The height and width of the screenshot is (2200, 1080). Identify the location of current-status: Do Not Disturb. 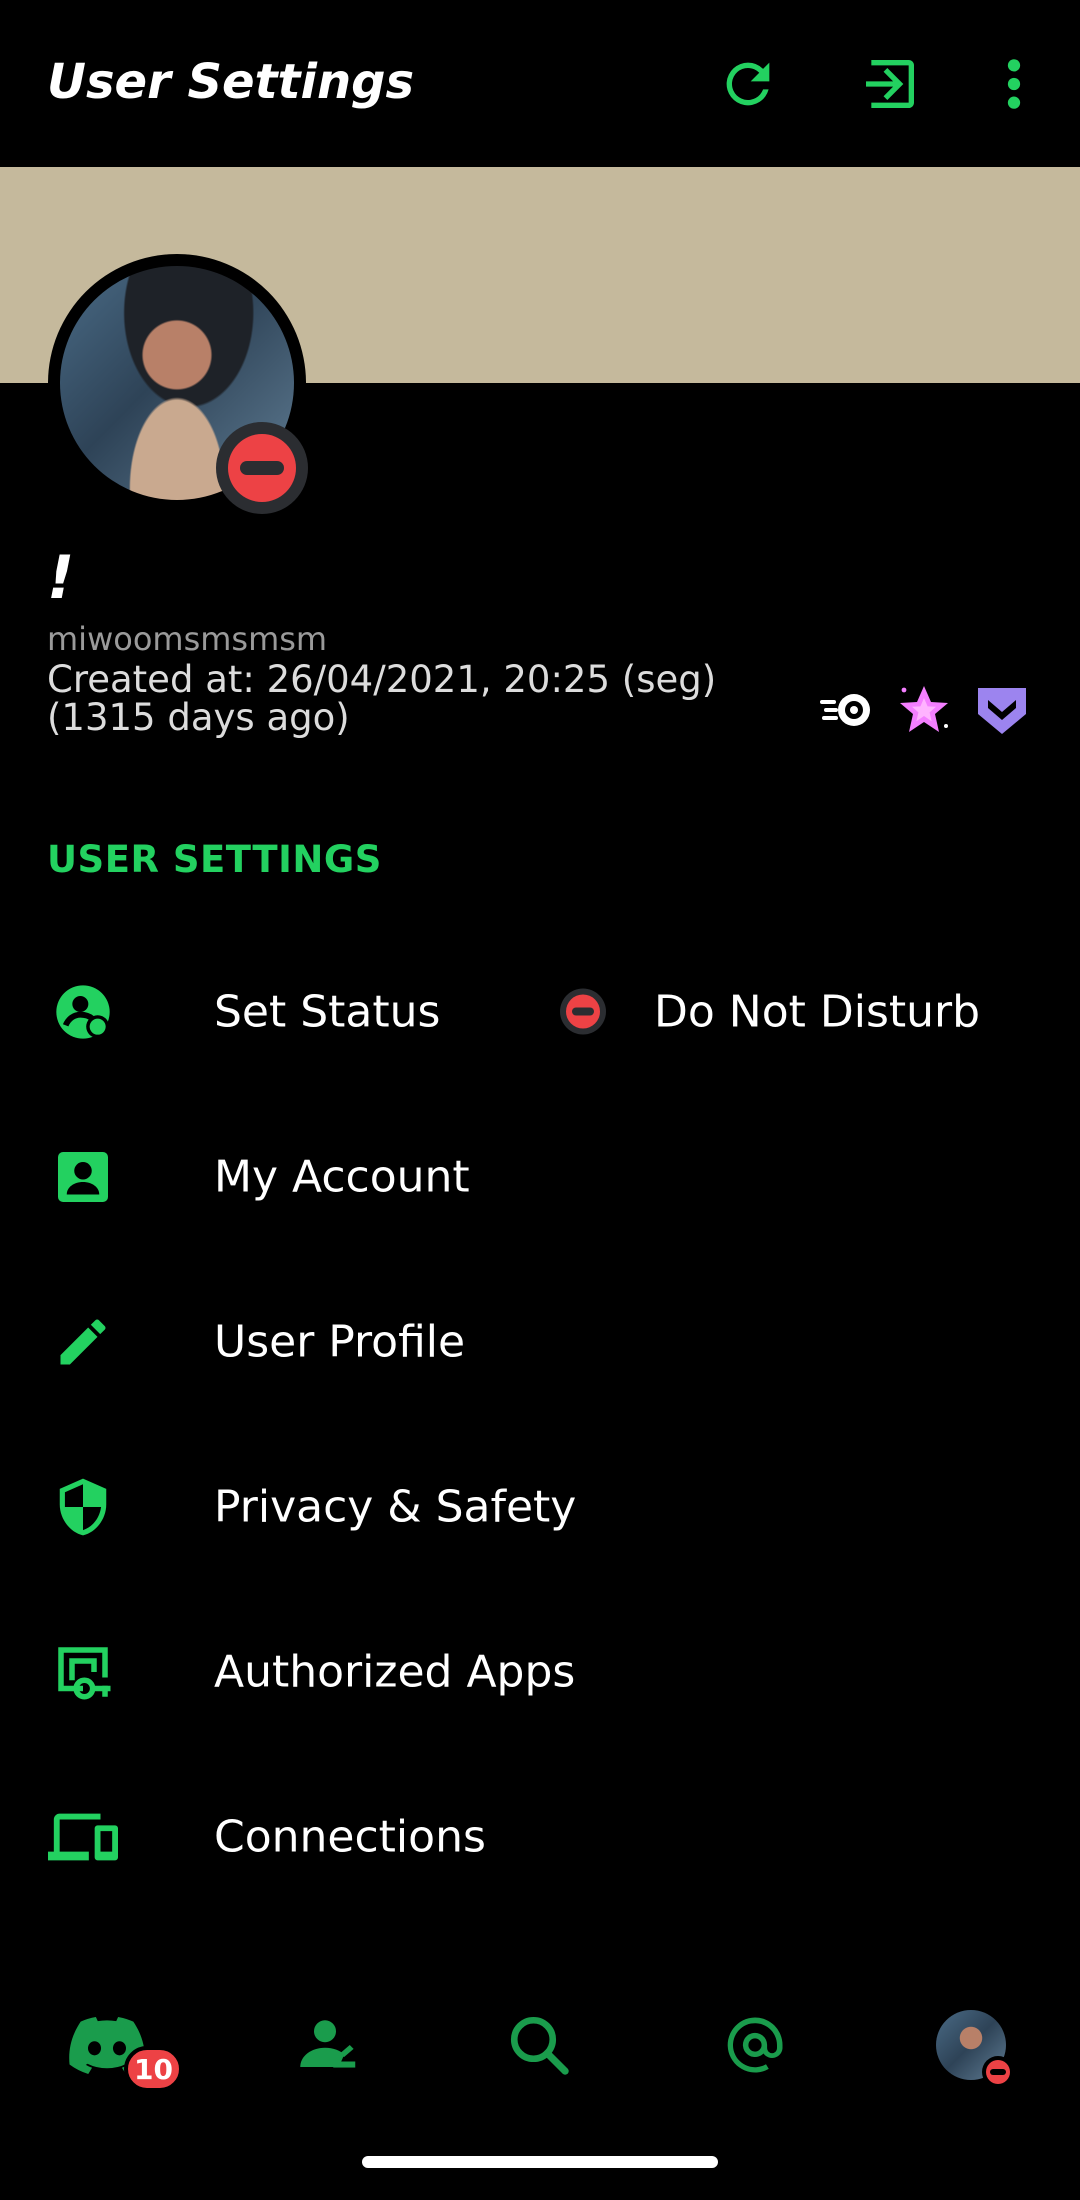
(770, 1011).